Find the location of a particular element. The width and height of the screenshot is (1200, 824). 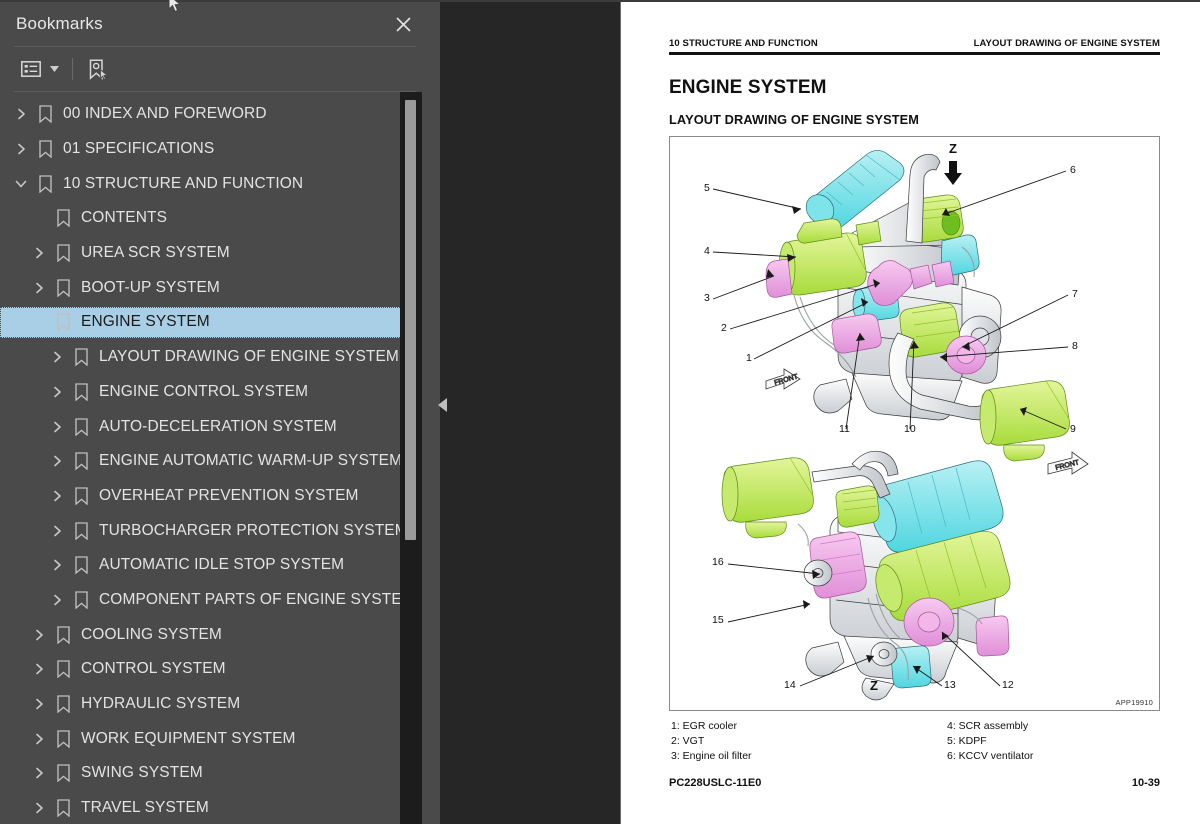

bookmark-item-layout-drawing-of-engine-system: LAYOUT DRAWING OF ENGINE SYSTEM is located at coordinates (215, 357).